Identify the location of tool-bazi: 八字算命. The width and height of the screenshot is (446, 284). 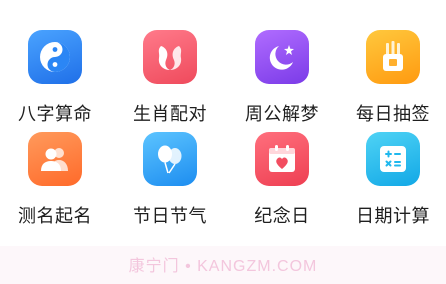
(55, 84).